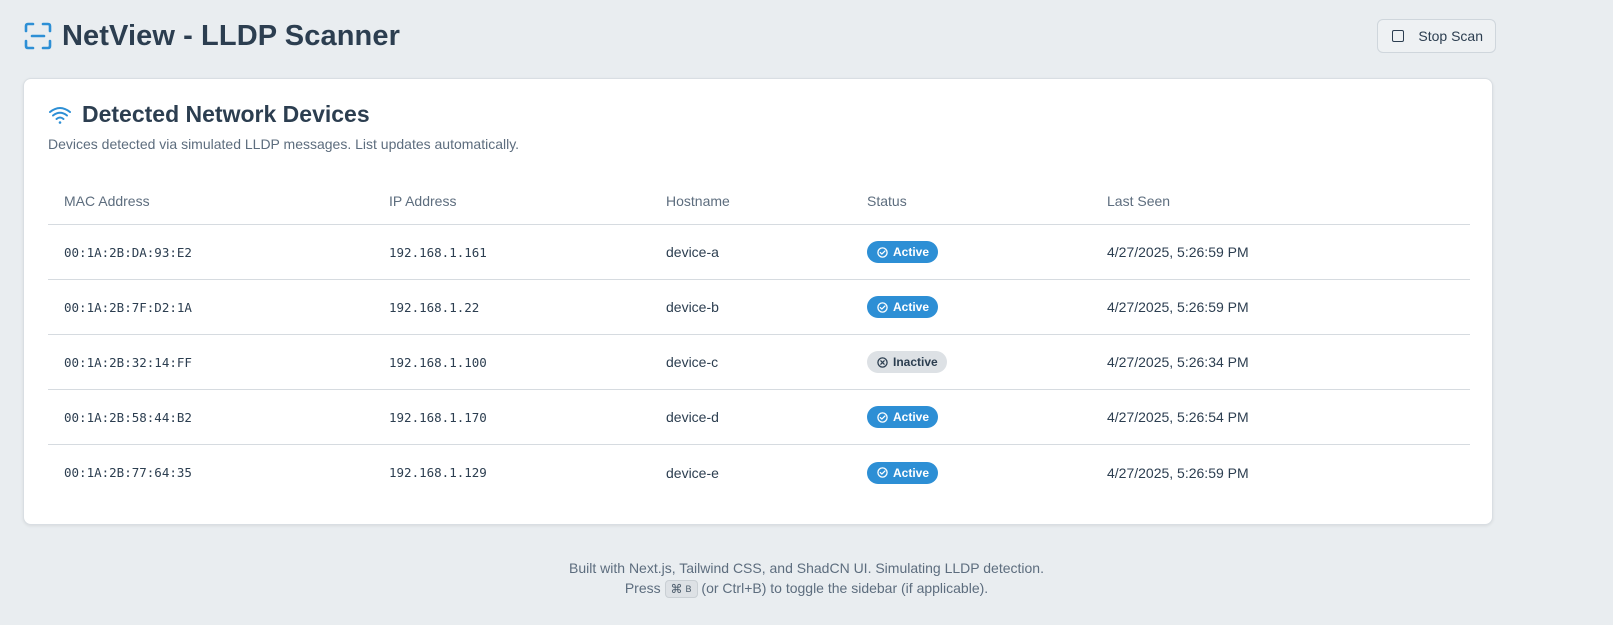 The width and height of the screenshot is (1613, 625). What do you see at coordinates (692, 362) in the screenshot?
I see `hostname: device-c` at bounding box center [692, 362].